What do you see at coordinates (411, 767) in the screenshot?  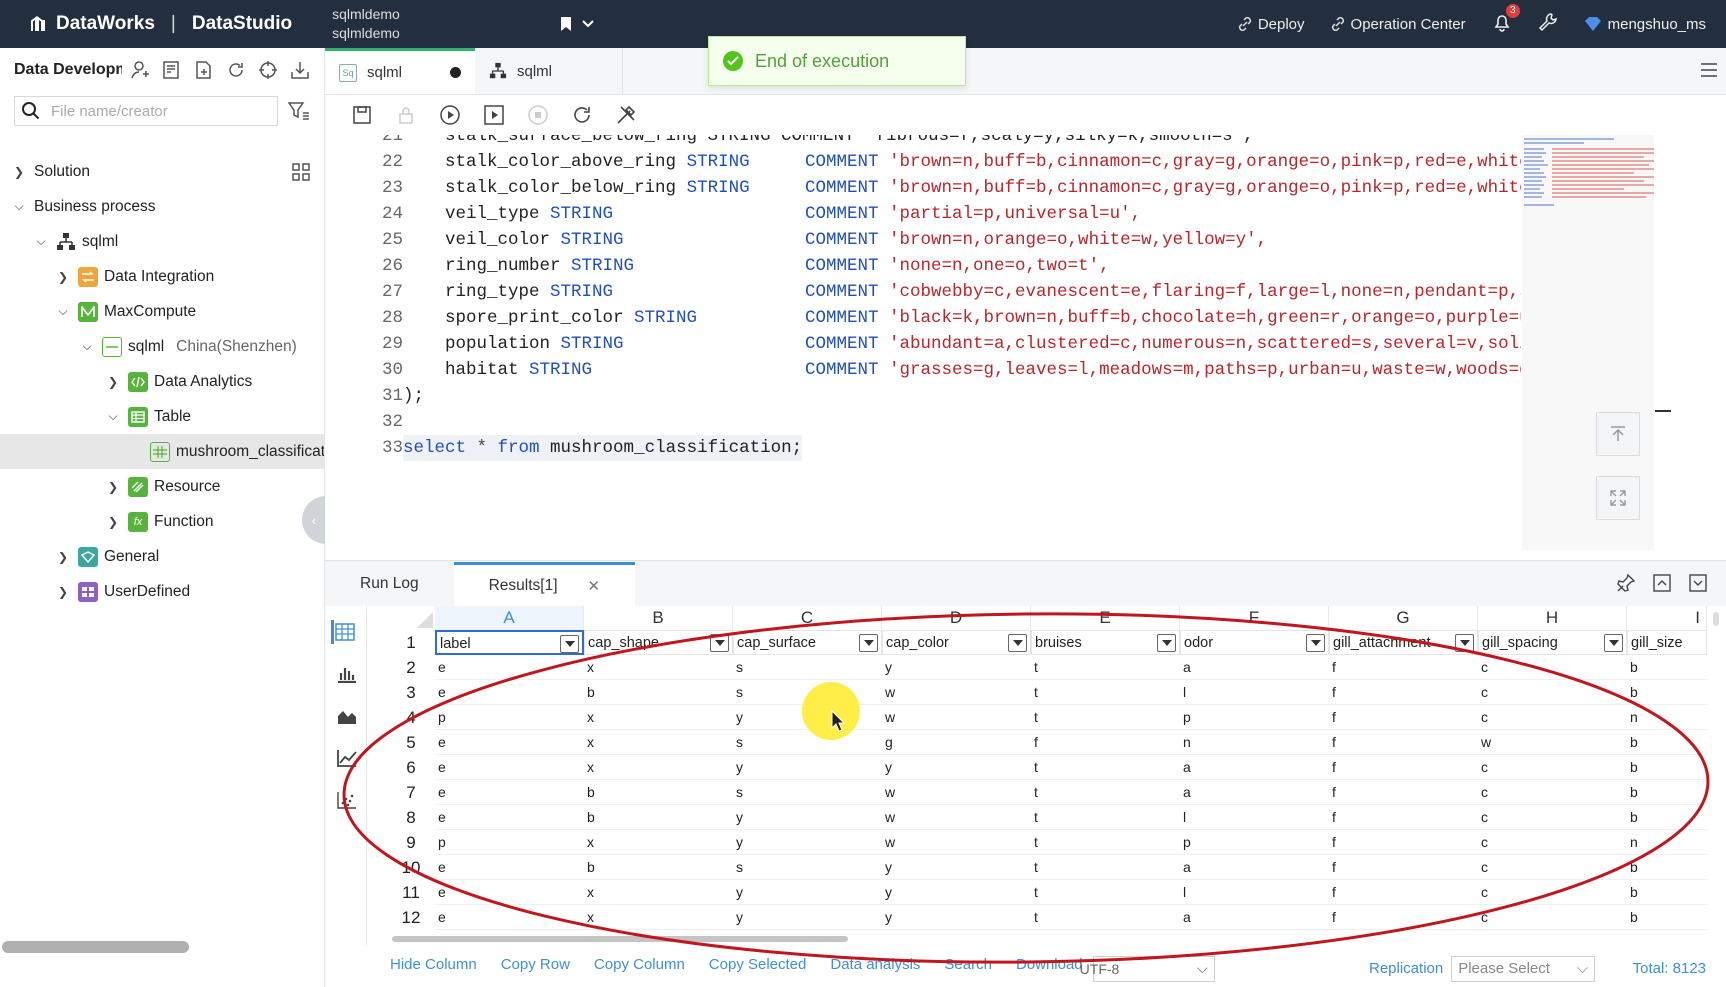 I see `row-number: 6` at bounding box center [411, 767].